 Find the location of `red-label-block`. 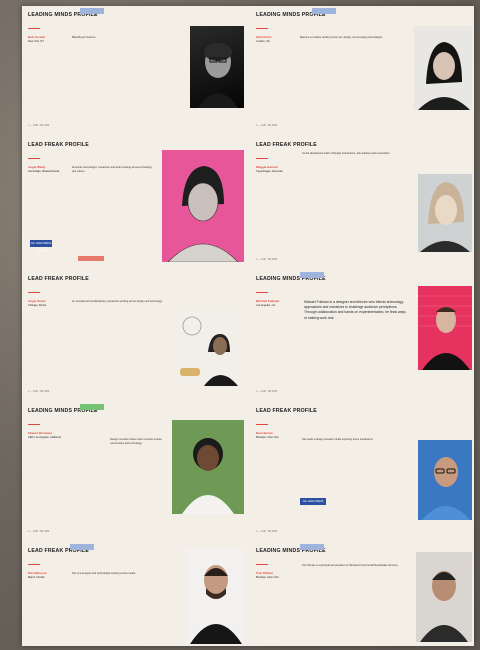

red-label-block is located at coordinates (91, 258).